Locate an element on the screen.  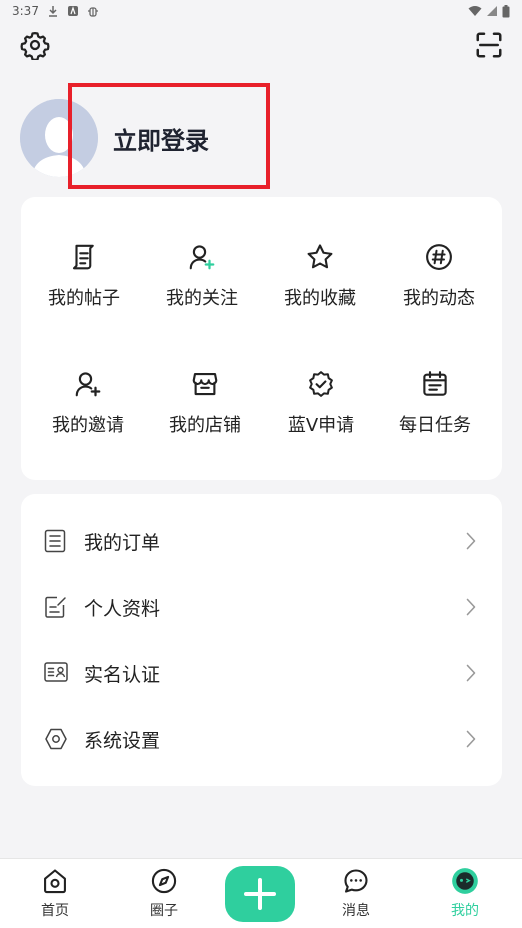
wifi-icon is located at coordinates (475, 11).